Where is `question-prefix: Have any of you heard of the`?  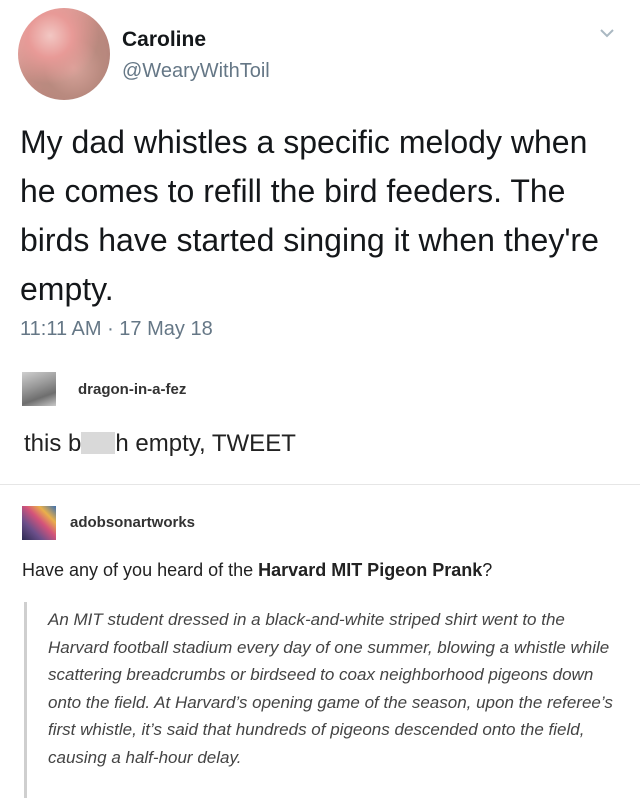 question-prefix: Have any of you heard of the is located at coordinates (140, 570).